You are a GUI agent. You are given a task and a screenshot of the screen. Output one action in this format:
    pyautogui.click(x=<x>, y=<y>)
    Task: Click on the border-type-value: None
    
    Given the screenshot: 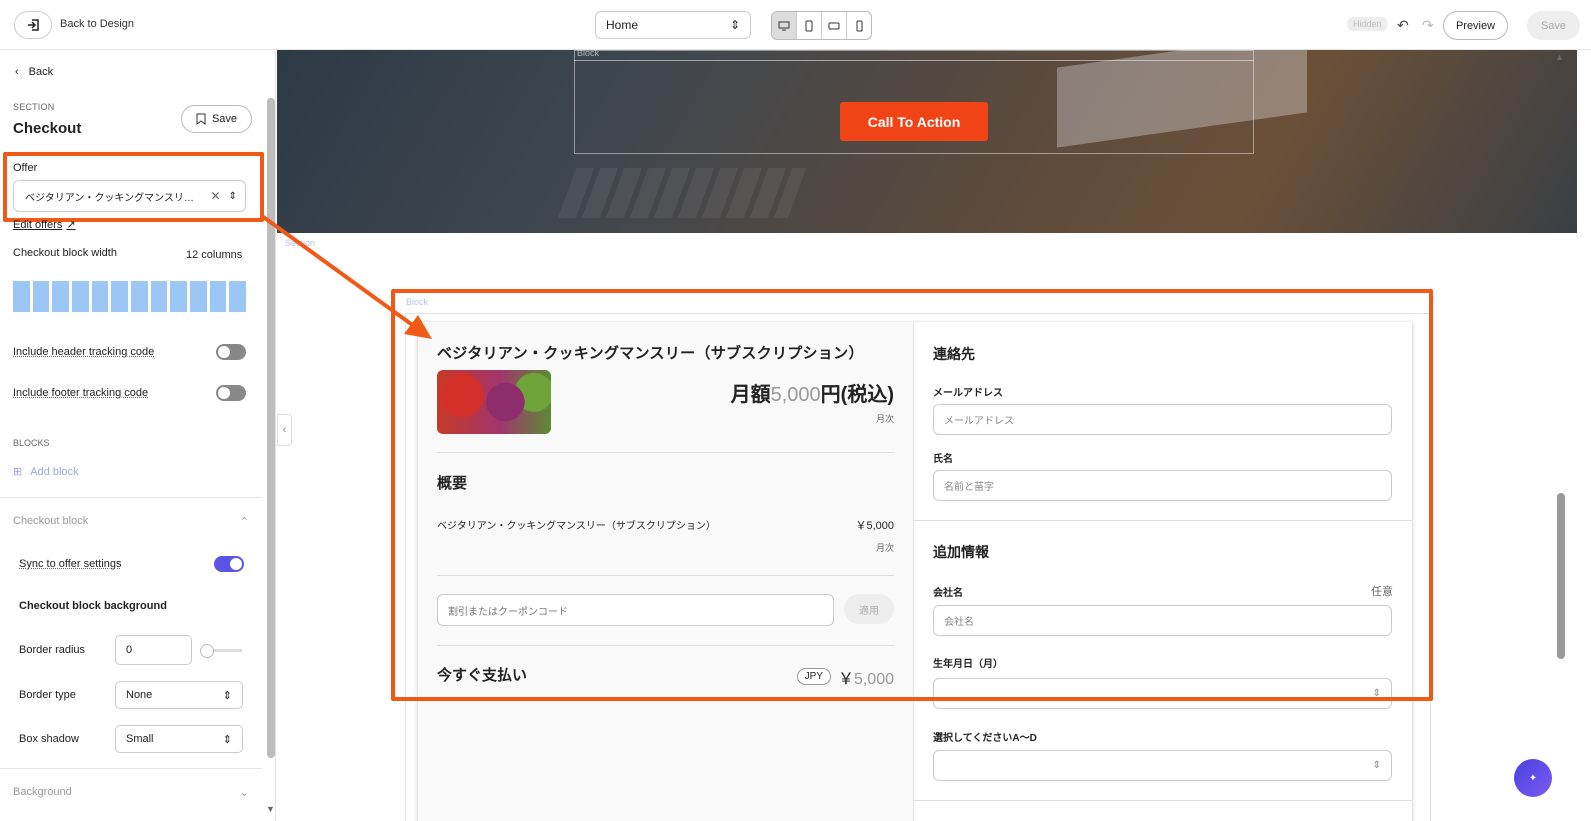 What is the action you would take?
    pyautogui.click(x=139, y=695)
    